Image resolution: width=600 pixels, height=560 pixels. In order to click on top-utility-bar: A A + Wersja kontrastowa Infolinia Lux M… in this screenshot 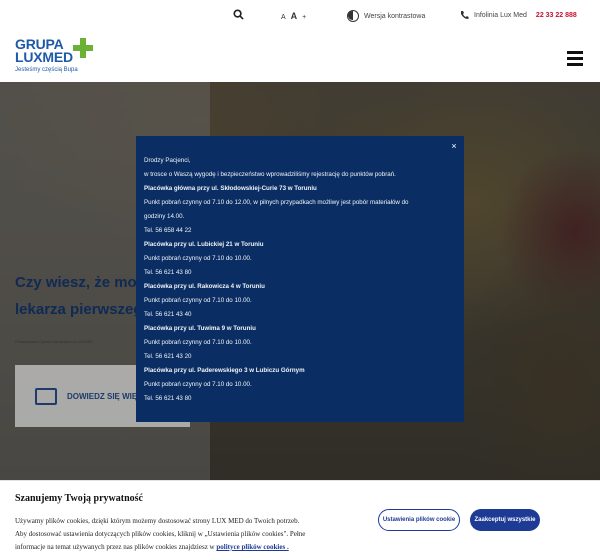, I will do `click(300, 17)`.